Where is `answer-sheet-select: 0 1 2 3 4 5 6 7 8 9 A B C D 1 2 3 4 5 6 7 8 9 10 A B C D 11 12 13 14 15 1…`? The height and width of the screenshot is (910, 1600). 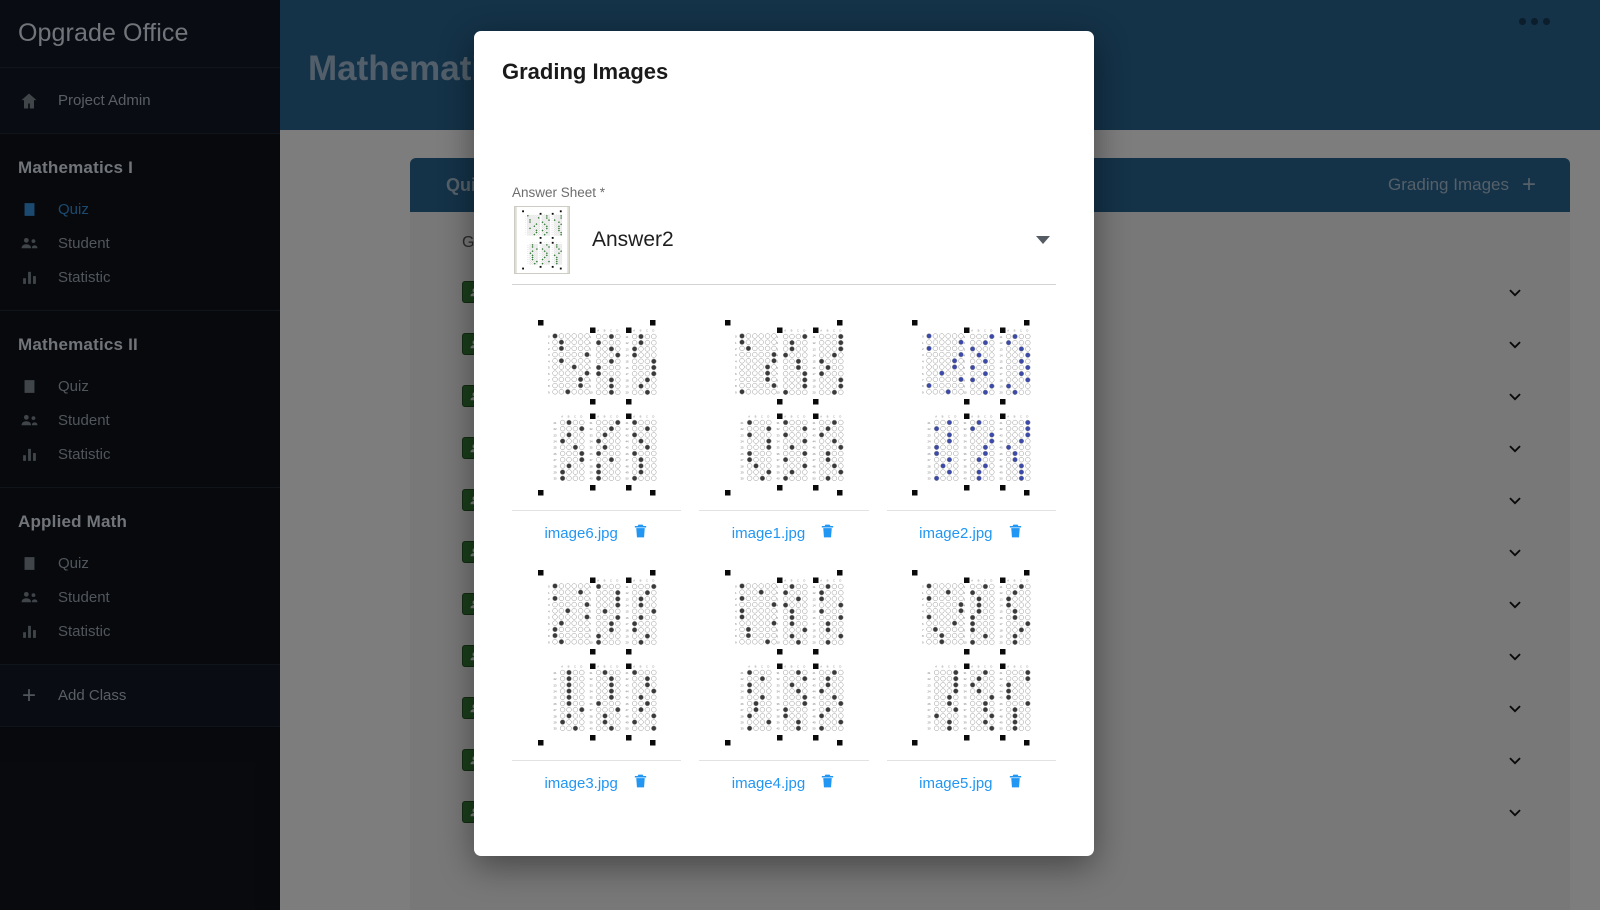
answer-sheet-select: 0 1 2 3 4 5 6 7 8 9 A B C D 1 2 3 4 5 6 7 8 9 10 A B C D 11 12 13 14 15 1… is located at coordinates (784, 242).